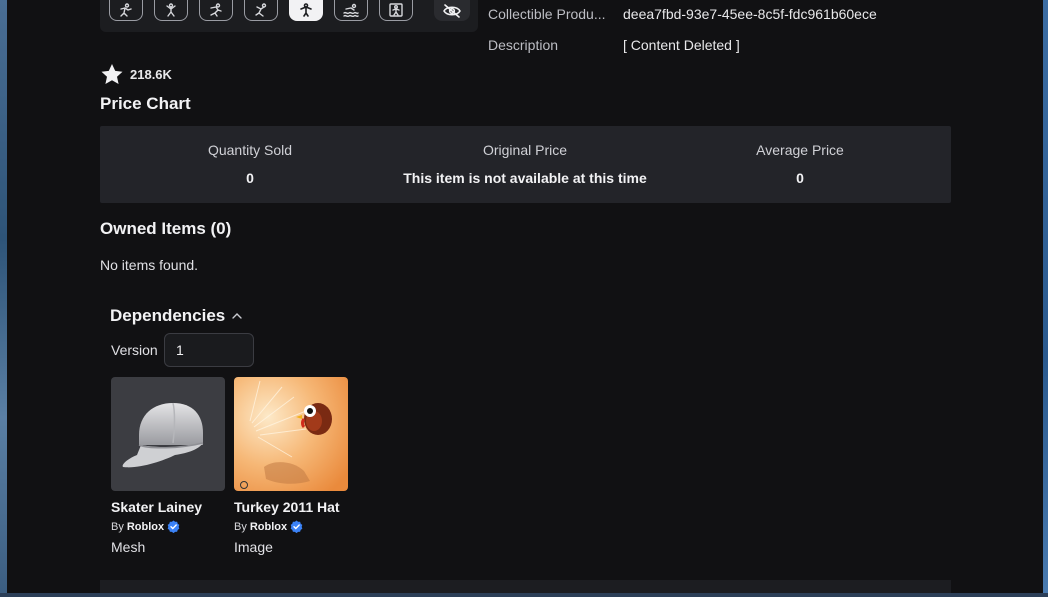 This screenshot has width=1048, height=597. Describe the element at coordinates (168, 507) in the screenshot. I see `dependency-name: Skater Lainey` at that location.